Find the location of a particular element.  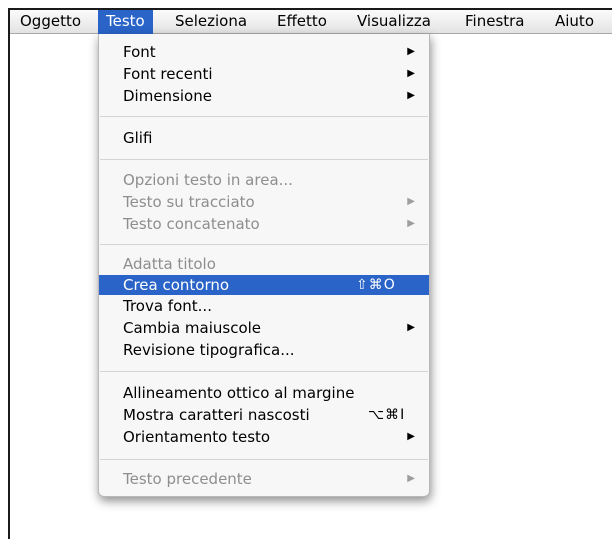

menu-item-label: Font is located at coordinates (139, 52).